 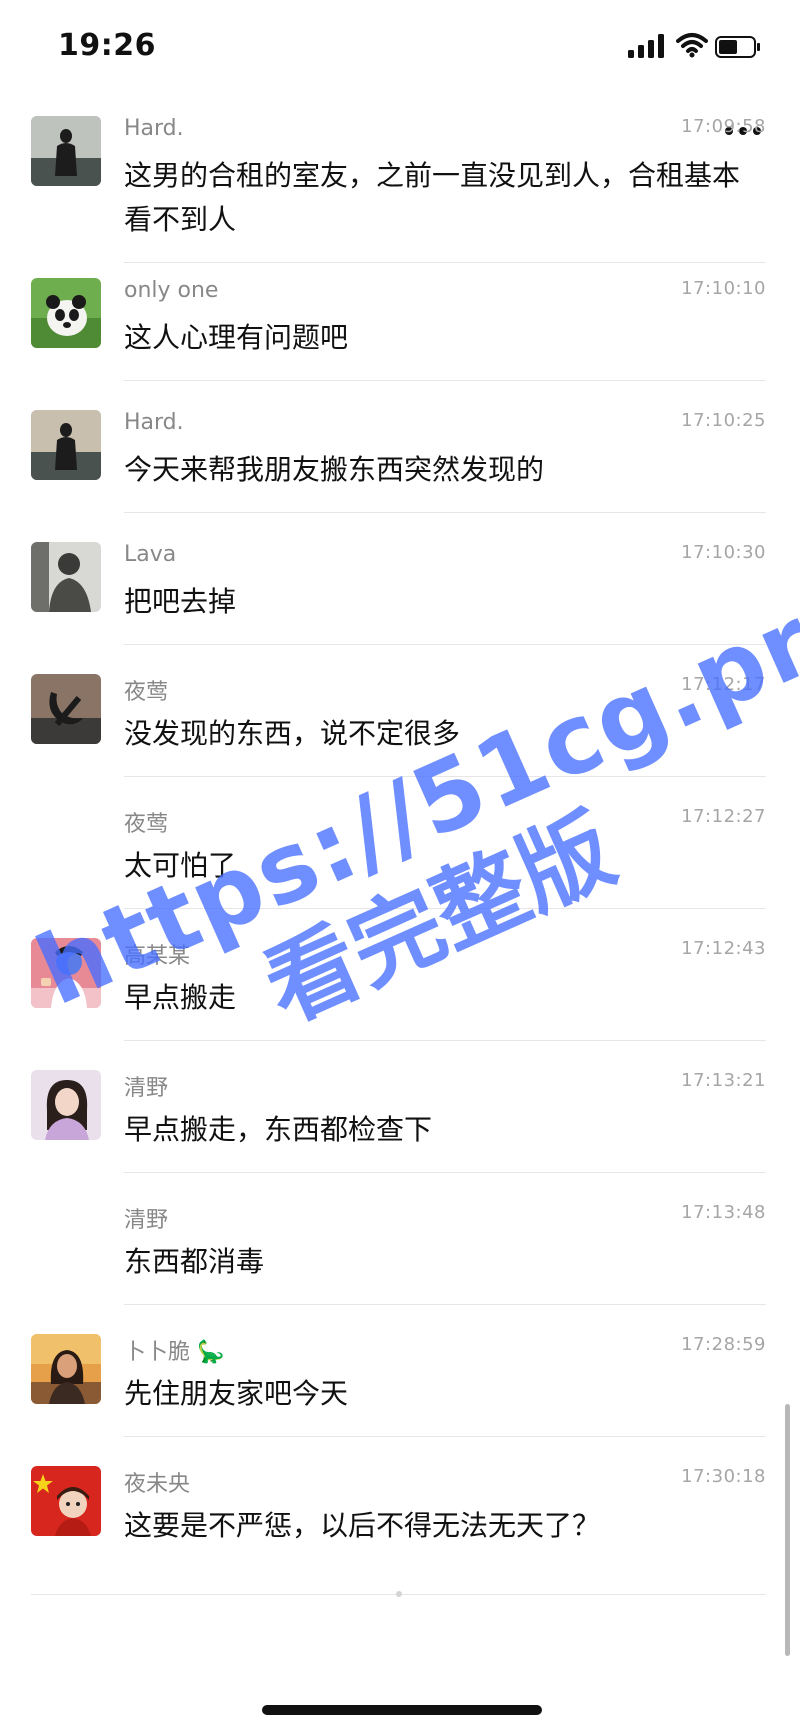 What do you see at coordinates (723, 1080) in the screenshot?
I see `message-time: 17:13:21` at bounding box center [723, 1080].